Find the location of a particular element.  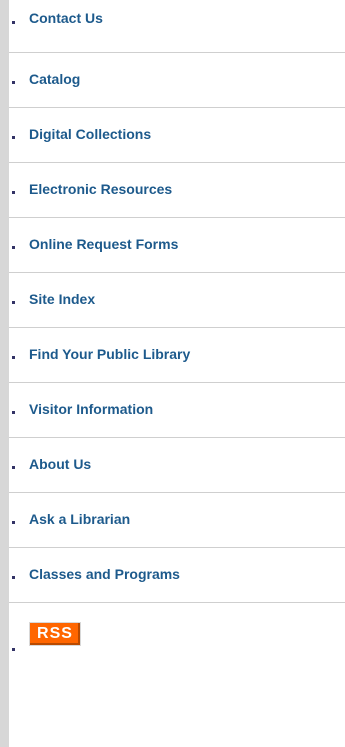

nav-item-find-your-public-library: Find Your Public Library is located at coordinates (177, 355).